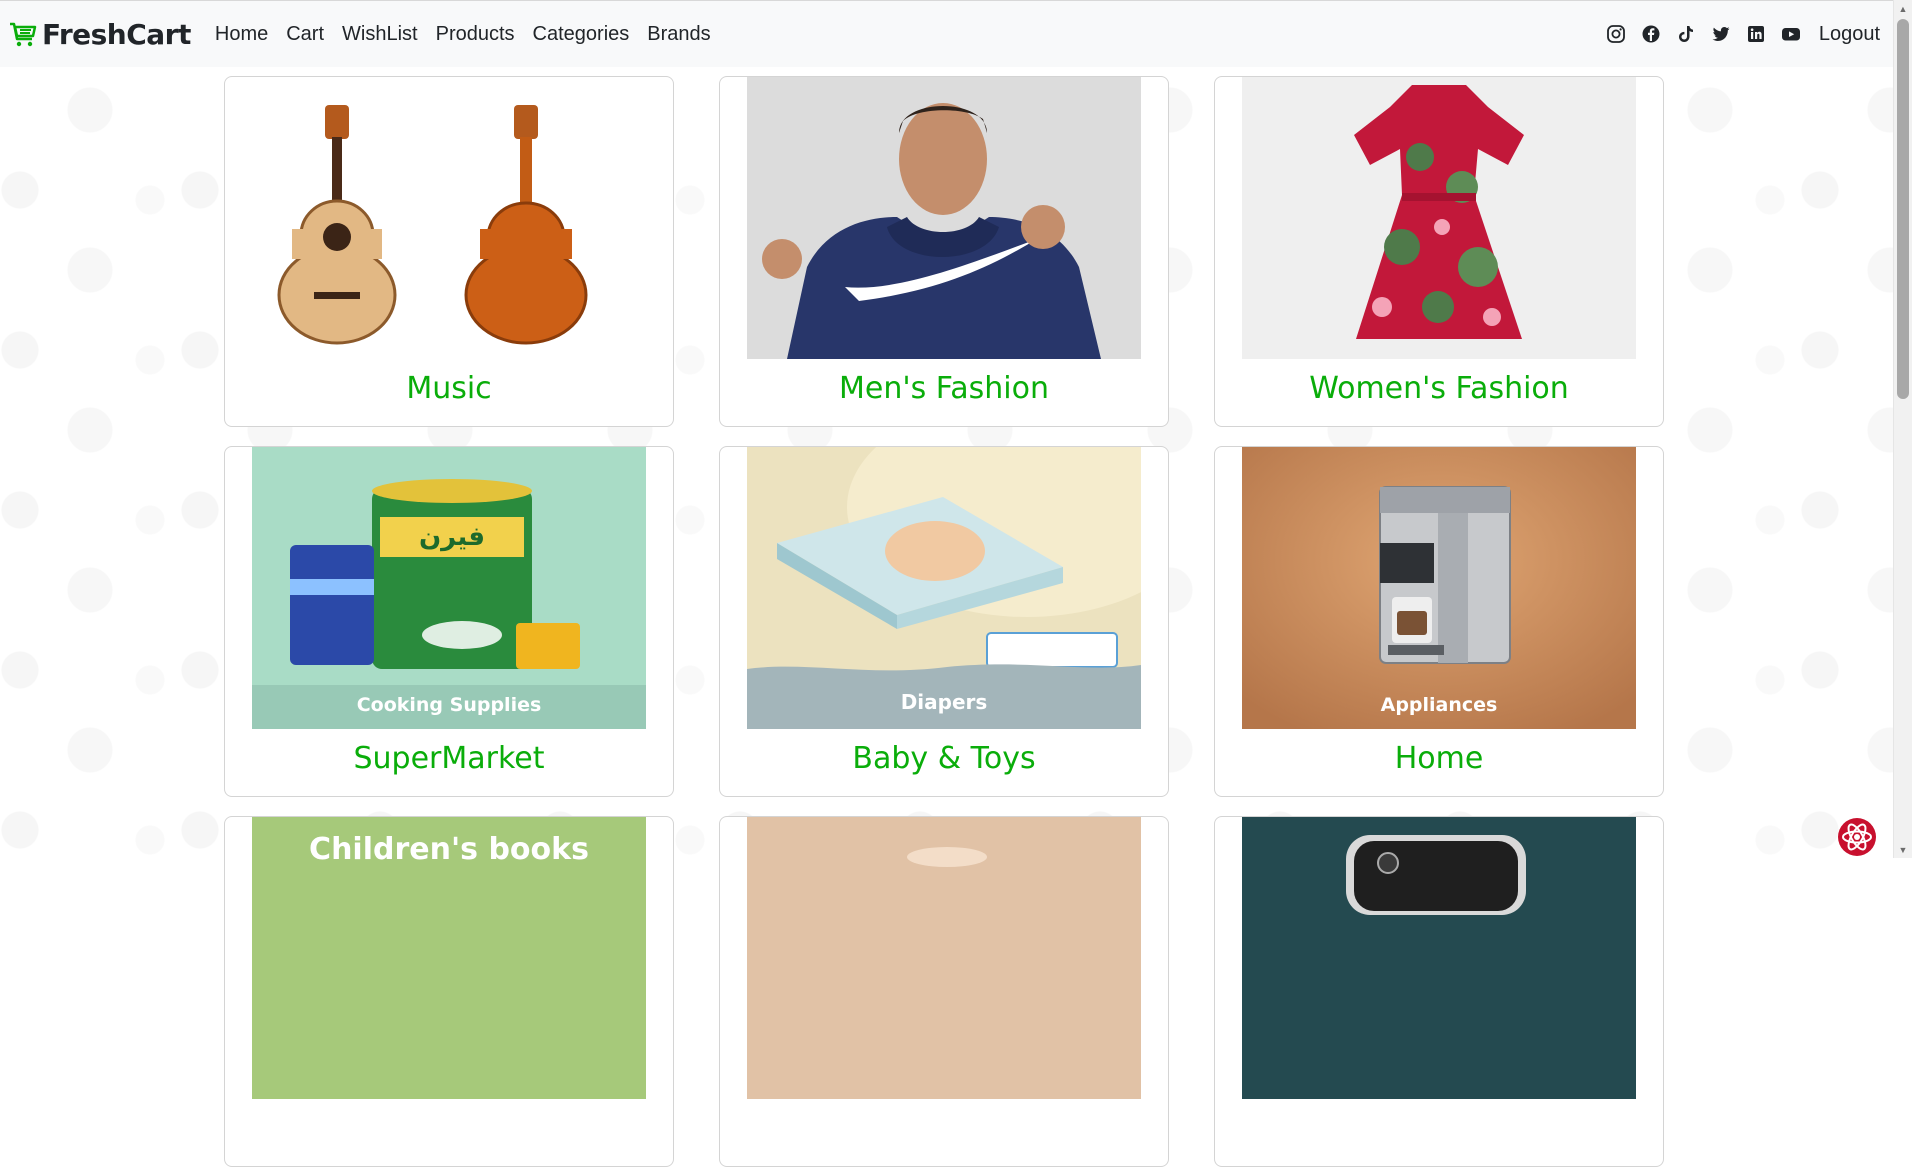 This screenshot has width=1912, height=1167. I want to click on groceries-image: فيرن Cooking Supplies, so click(449, 588).